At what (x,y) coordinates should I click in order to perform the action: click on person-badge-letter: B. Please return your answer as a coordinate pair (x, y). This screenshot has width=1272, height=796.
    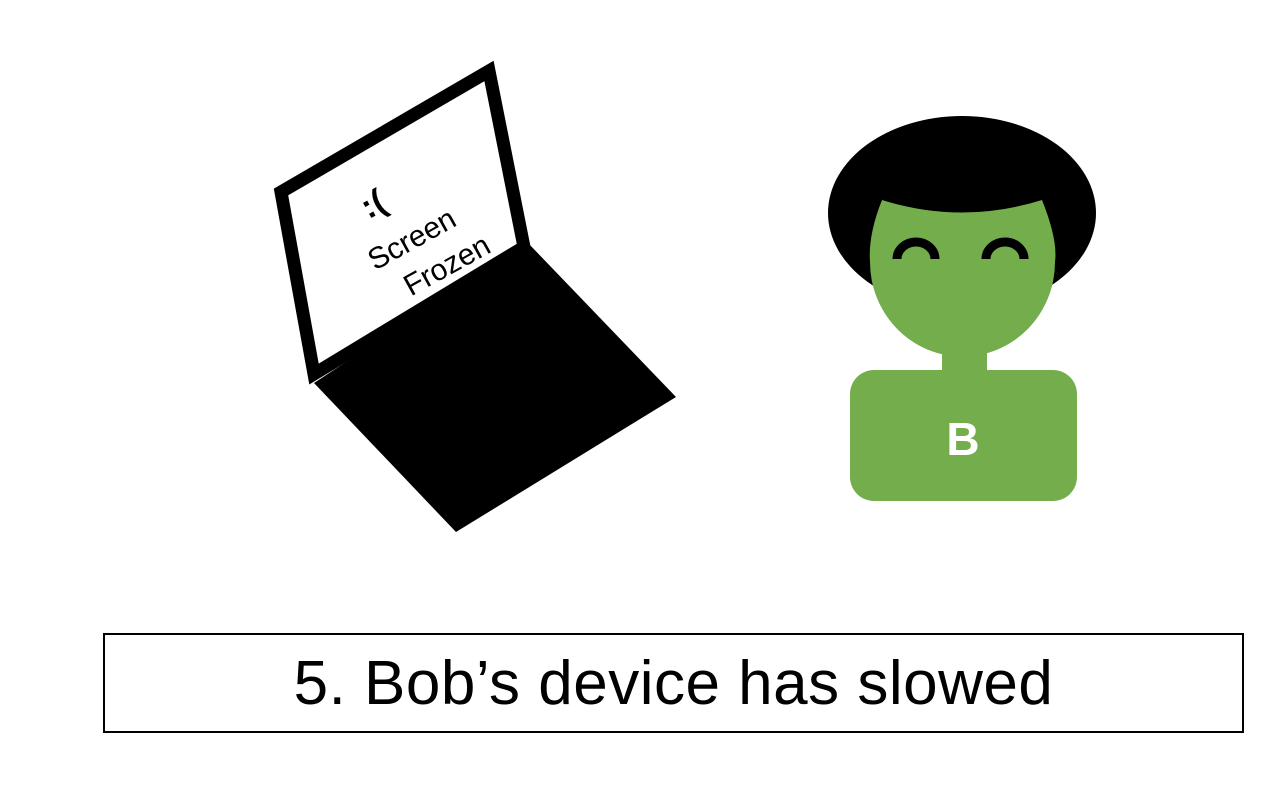
    Looking at the image, I should click on (962, 439).